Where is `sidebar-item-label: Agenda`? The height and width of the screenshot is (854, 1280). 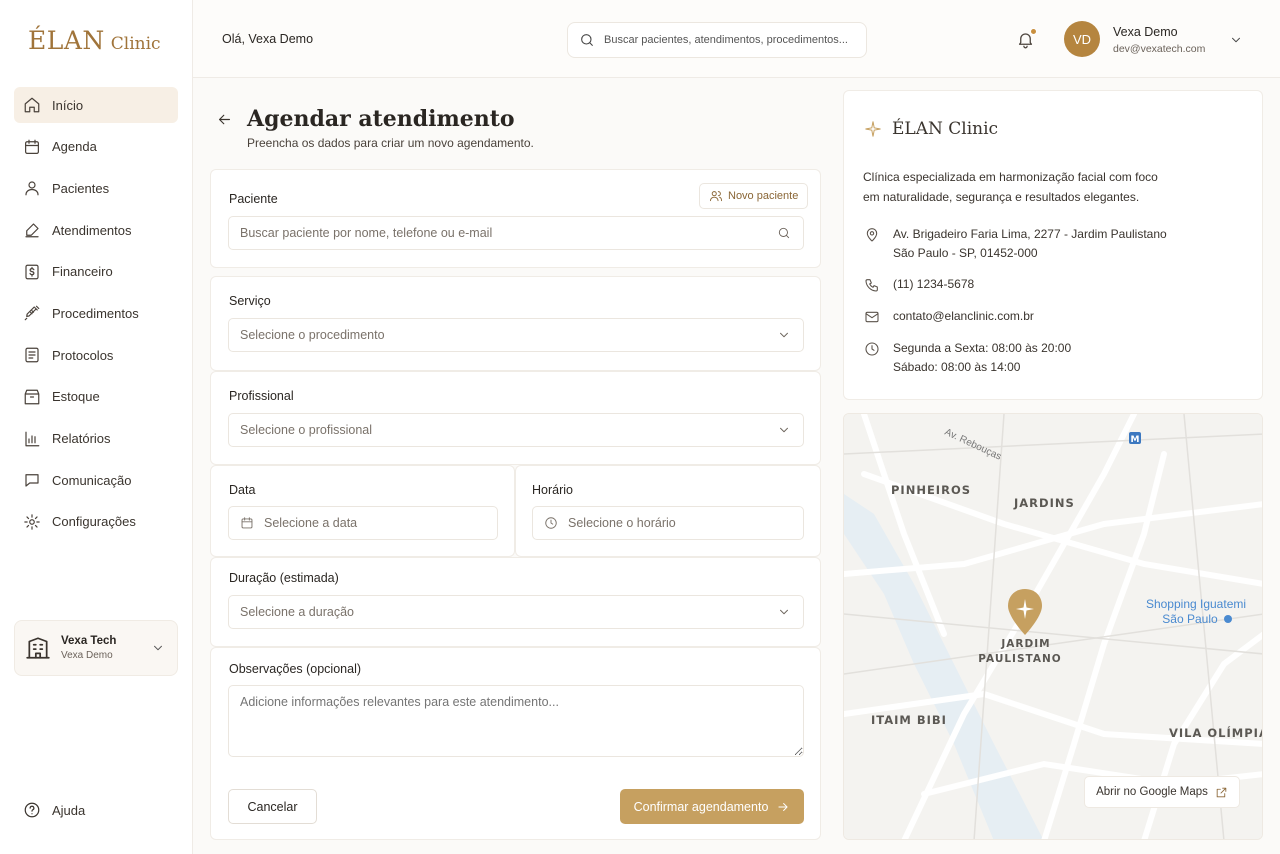 sidebar-item-label: Agenda is located at coordinates (74, 147).